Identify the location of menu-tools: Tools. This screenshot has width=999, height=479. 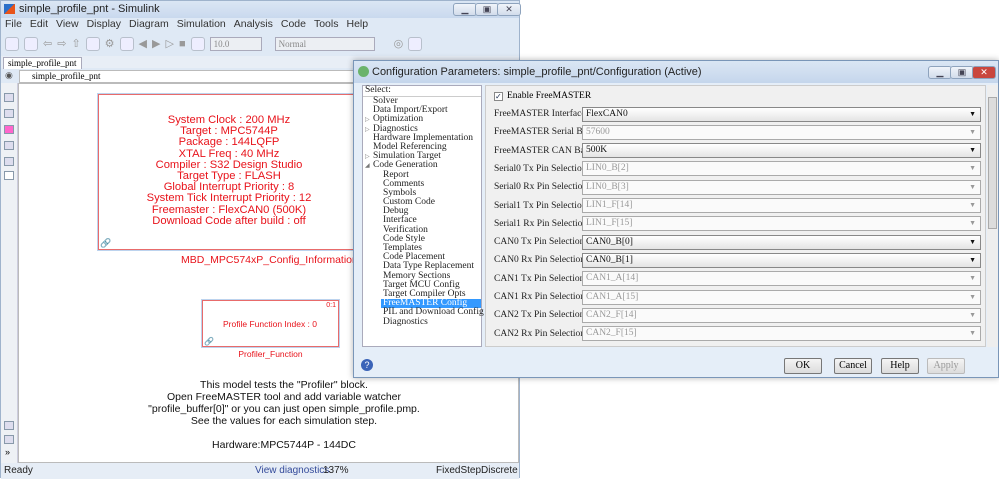
(326, 24).